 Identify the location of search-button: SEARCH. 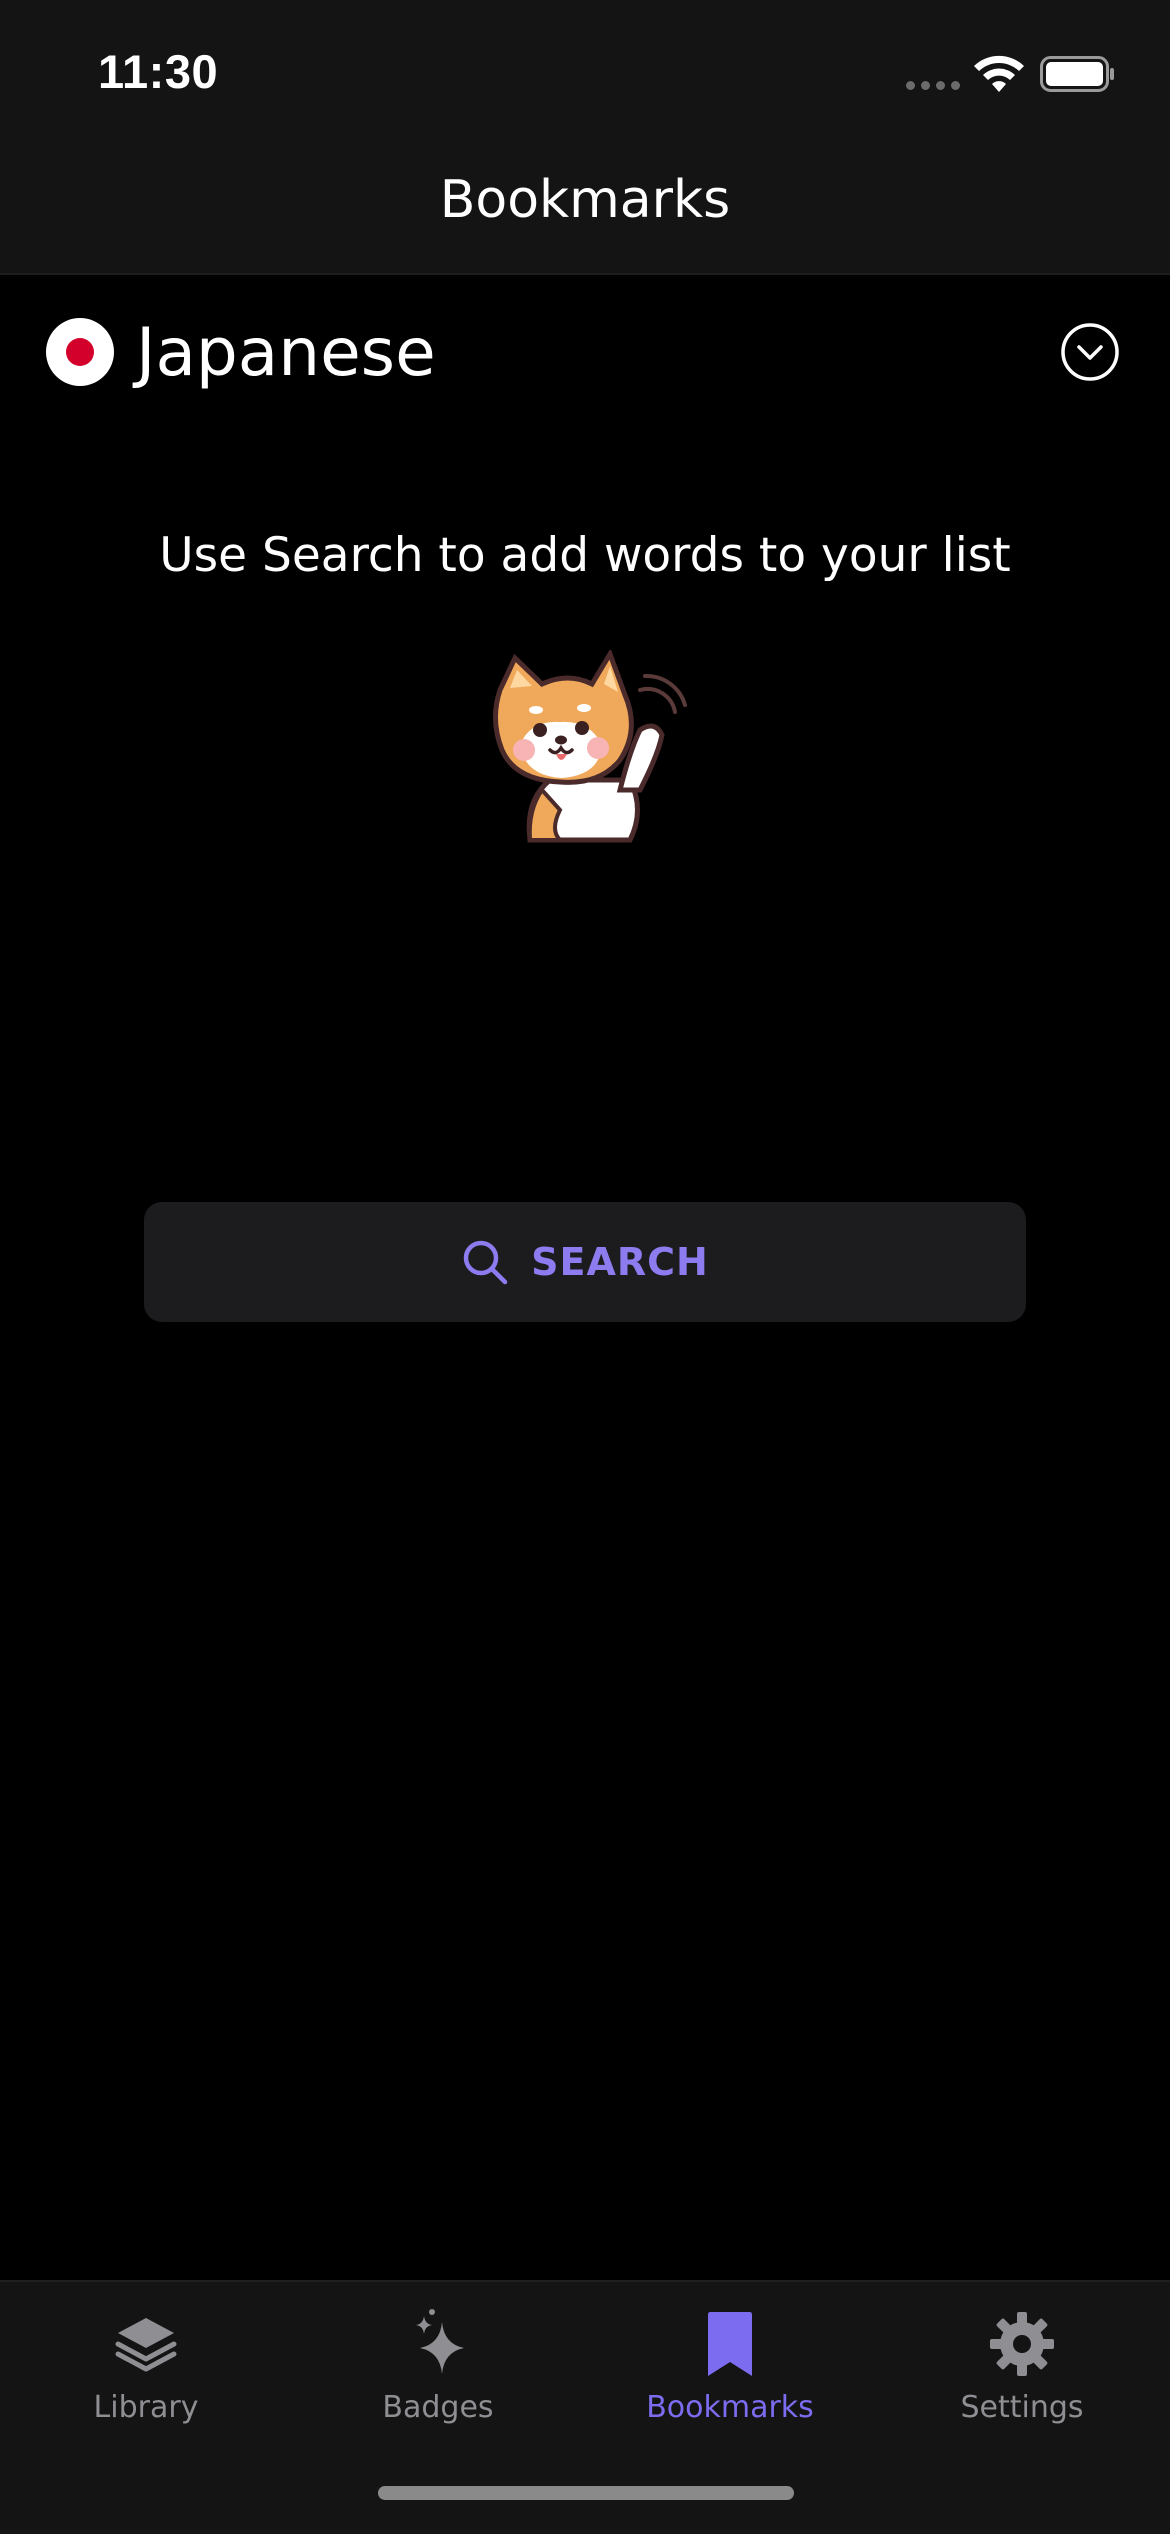
(585, 1262).